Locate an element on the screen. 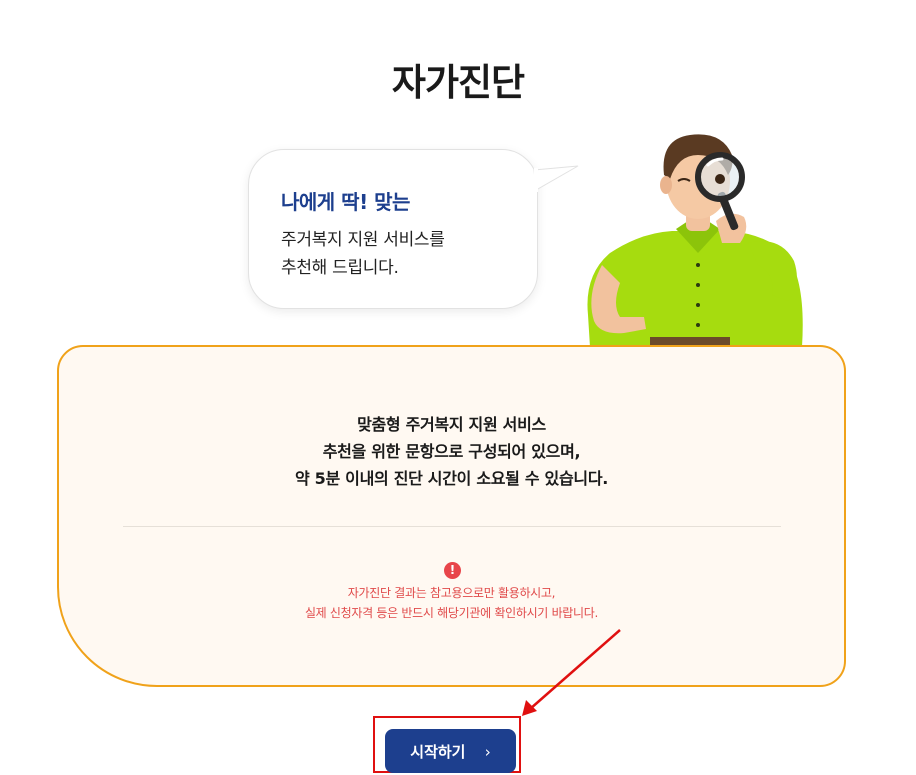 This screenshot has height=775, width=916. start-button-label: 시작하기 is located at coordinates (438, 751).